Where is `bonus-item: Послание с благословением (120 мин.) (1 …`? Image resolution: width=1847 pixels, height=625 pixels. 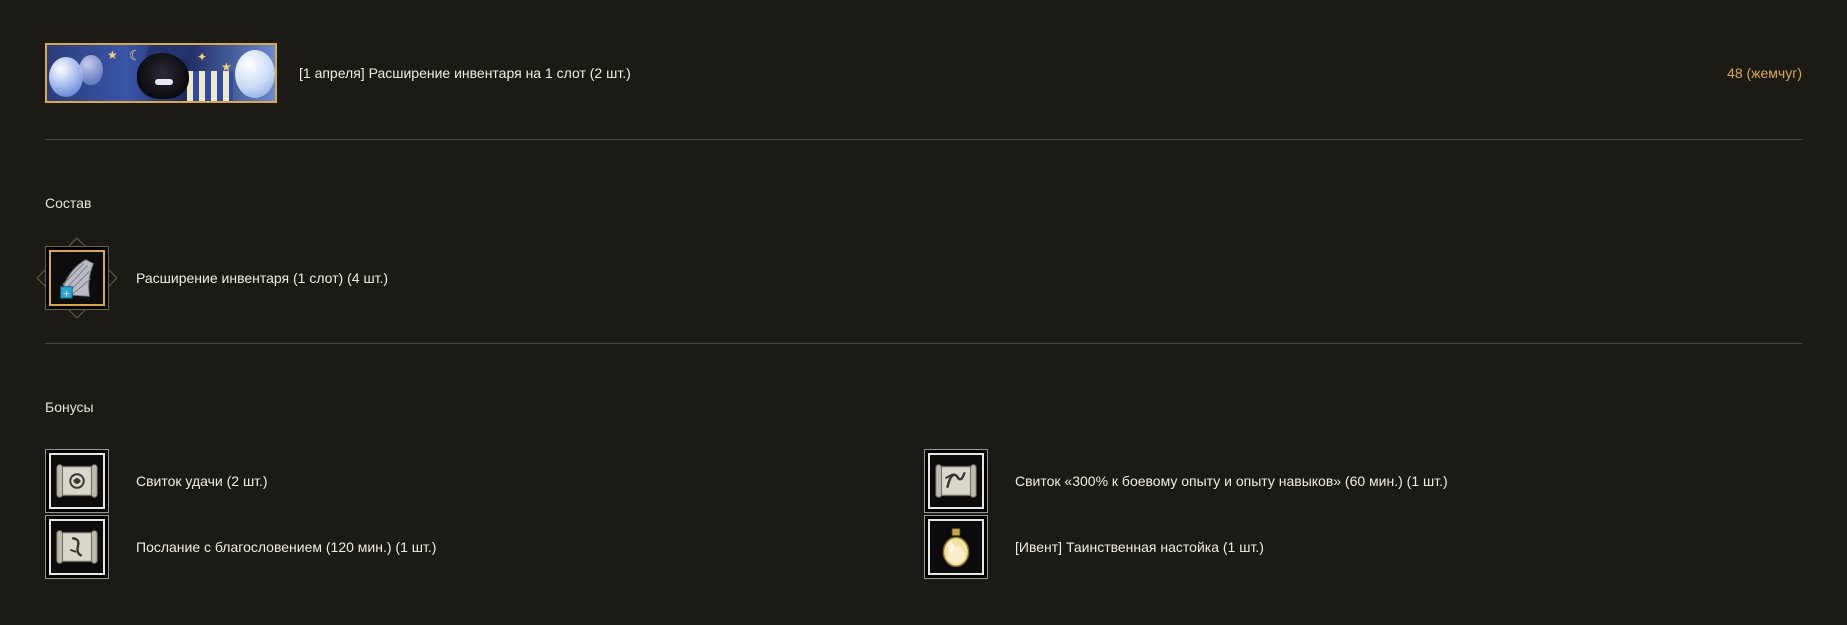 bonus-item: Послание с благословением (120 мин.) (1 … is located at coordinates (395, 547).